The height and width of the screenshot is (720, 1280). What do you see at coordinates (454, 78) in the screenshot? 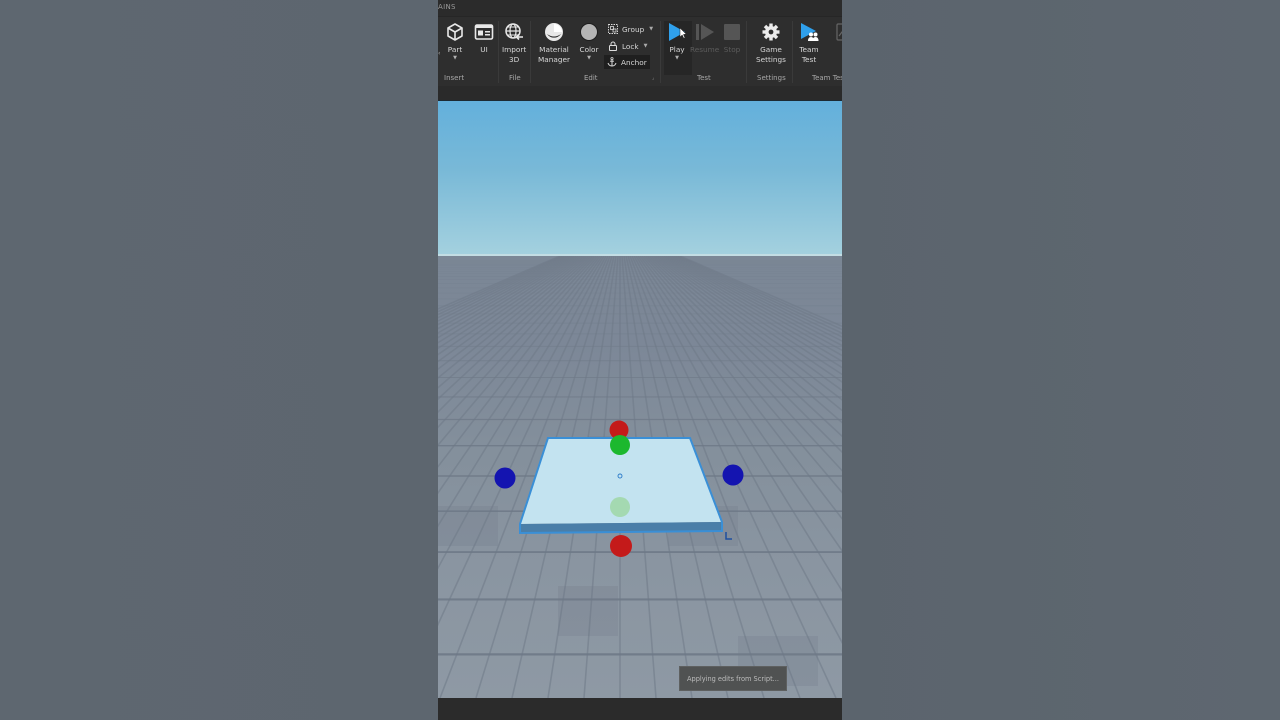
I see `group-label-insert: Insert` at bounding box center [454, 78].